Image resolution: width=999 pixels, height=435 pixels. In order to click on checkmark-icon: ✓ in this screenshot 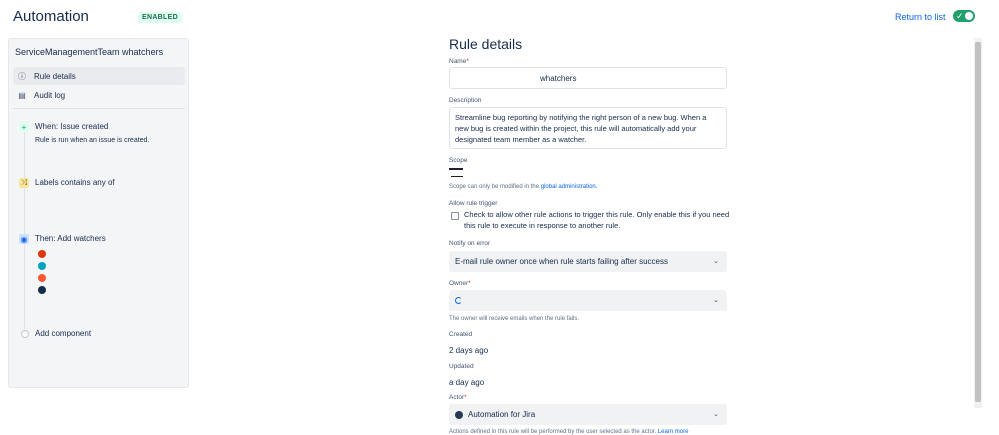, I will do `click(960, 16)`.